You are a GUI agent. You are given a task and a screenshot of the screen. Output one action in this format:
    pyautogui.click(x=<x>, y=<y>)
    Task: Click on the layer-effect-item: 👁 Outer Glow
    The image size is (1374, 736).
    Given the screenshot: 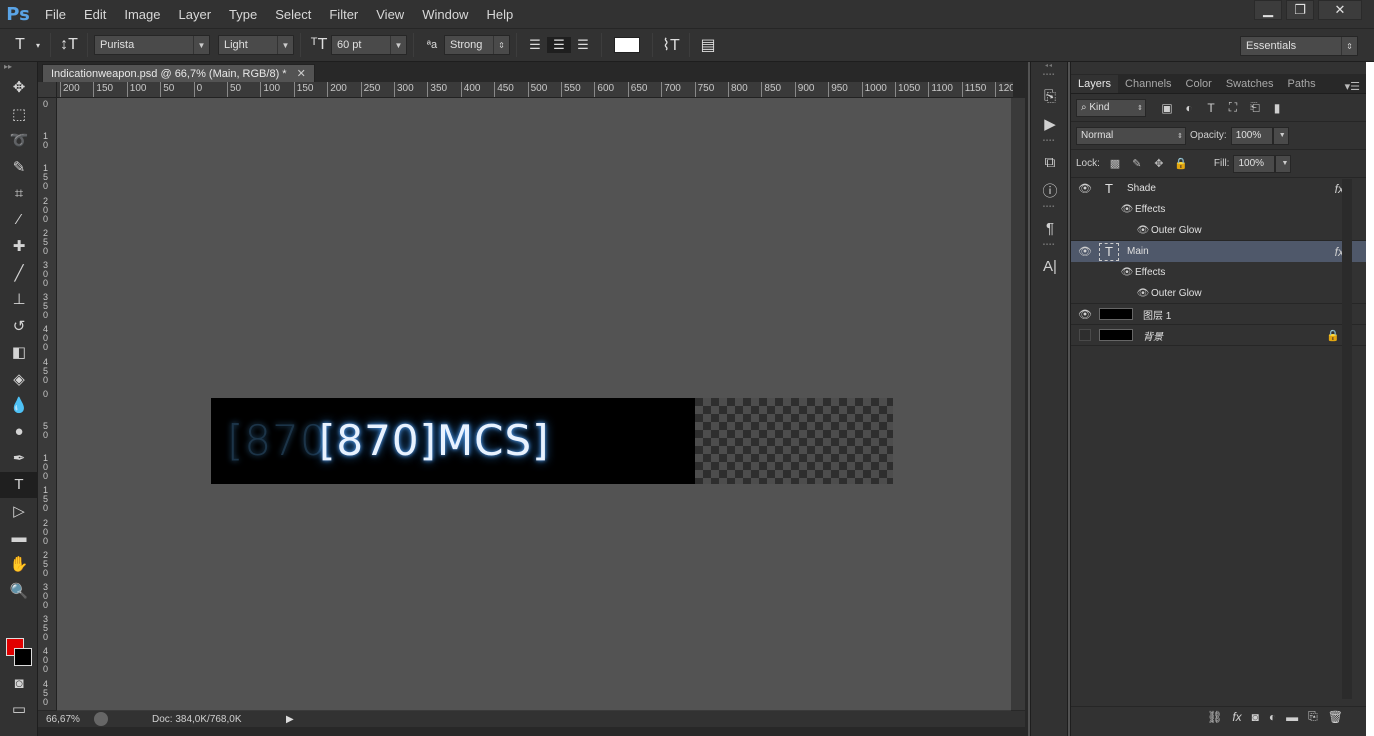 What is the action you would take?
    pyautogui.click(x=1218, y=230)
    